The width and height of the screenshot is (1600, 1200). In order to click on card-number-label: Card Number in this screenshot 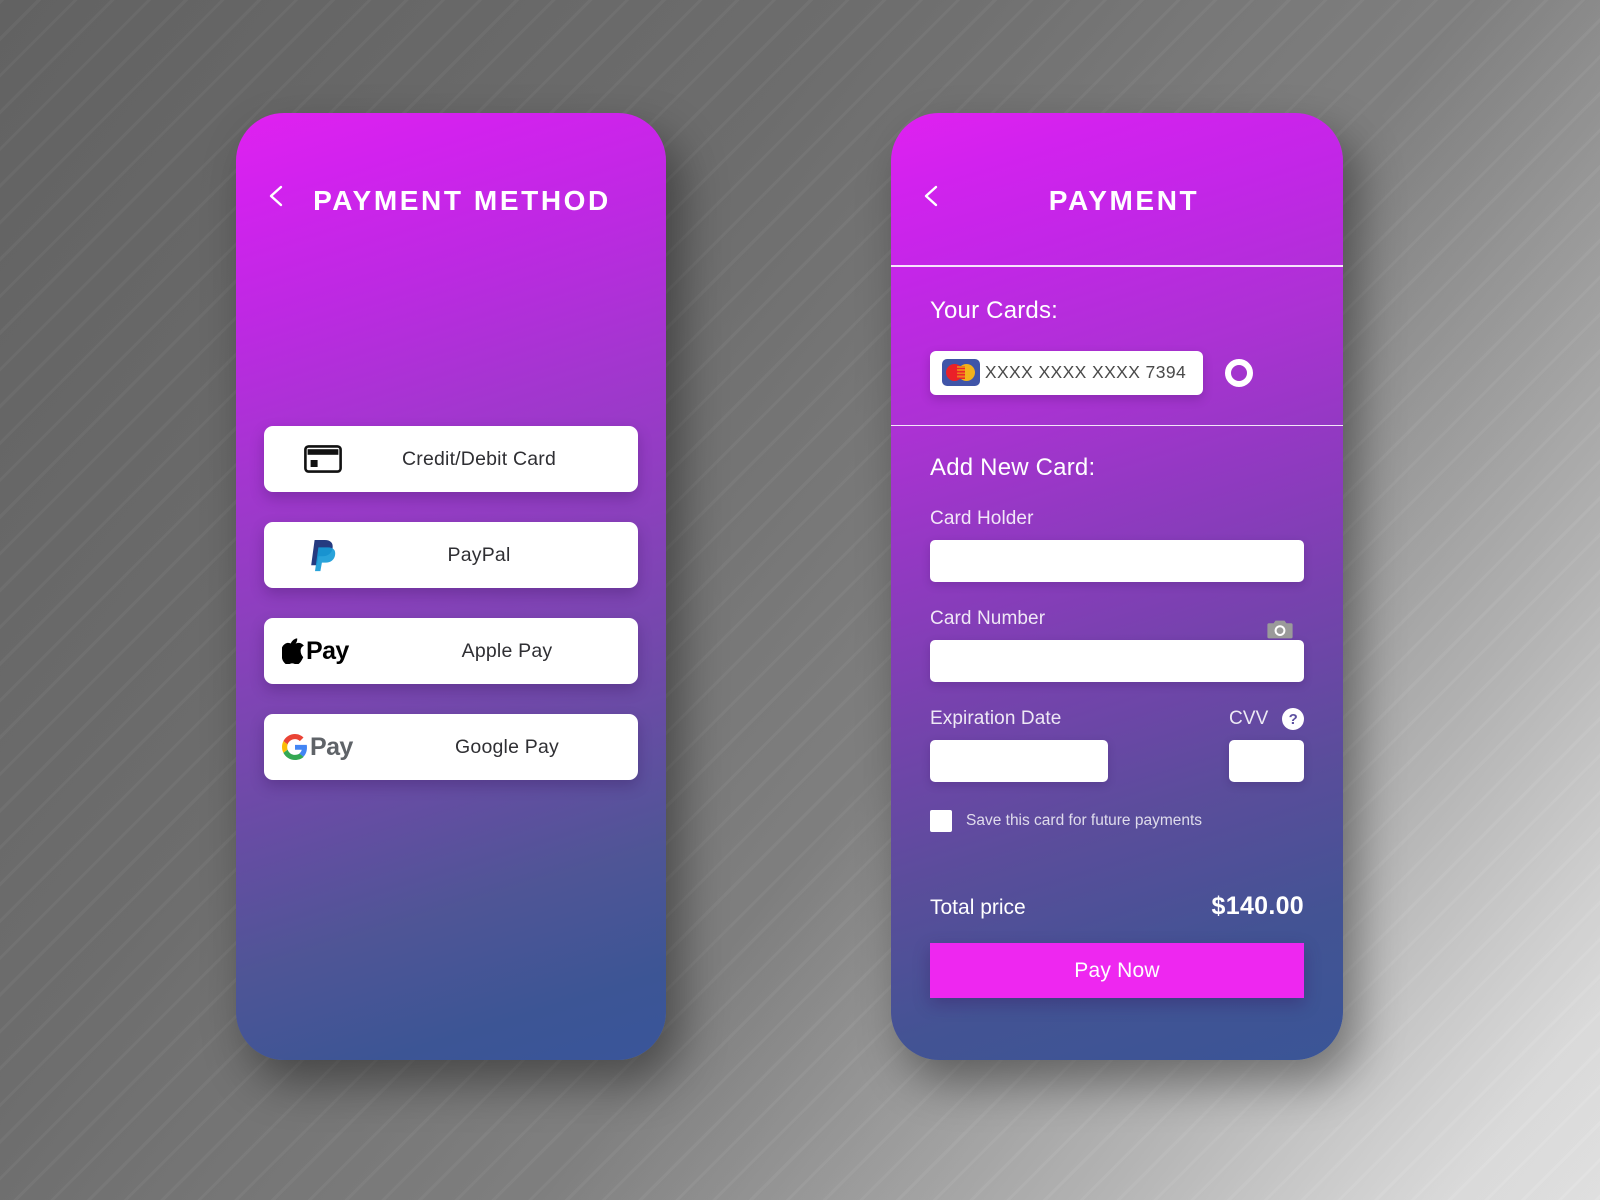, I will do `click(988, 619)`.